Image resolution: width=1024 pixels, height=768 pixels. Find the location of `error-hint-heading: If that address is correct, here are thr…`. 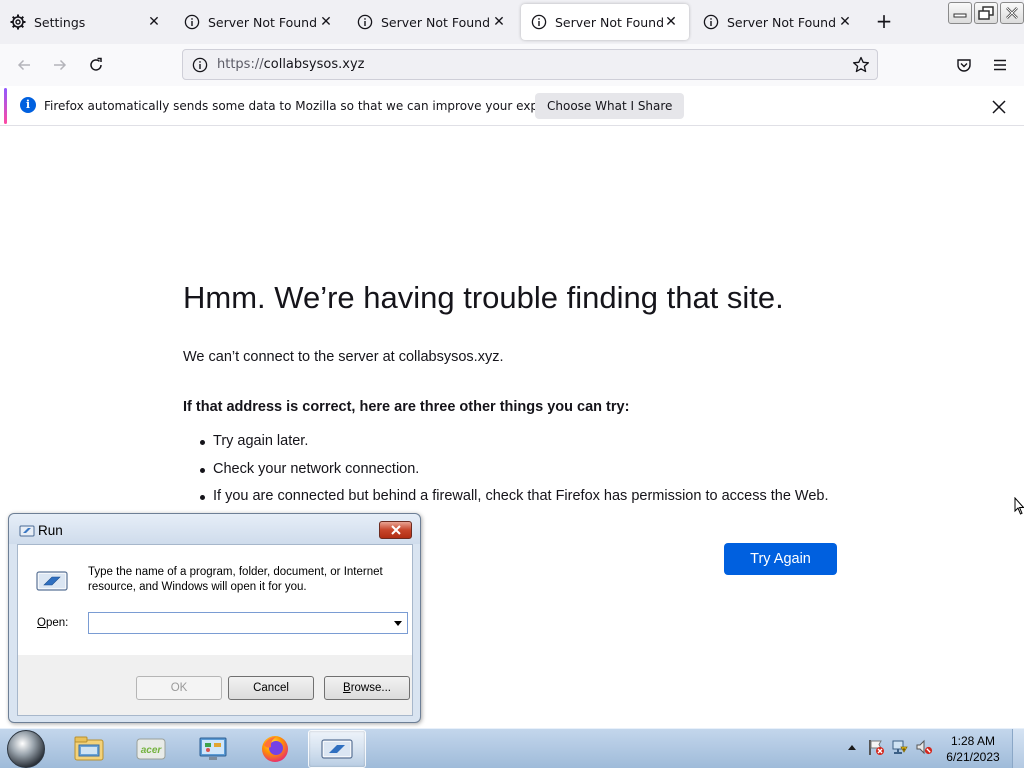

error-hint-heading: If that address is correct, here are thr… is located at coordinates (406, 407).